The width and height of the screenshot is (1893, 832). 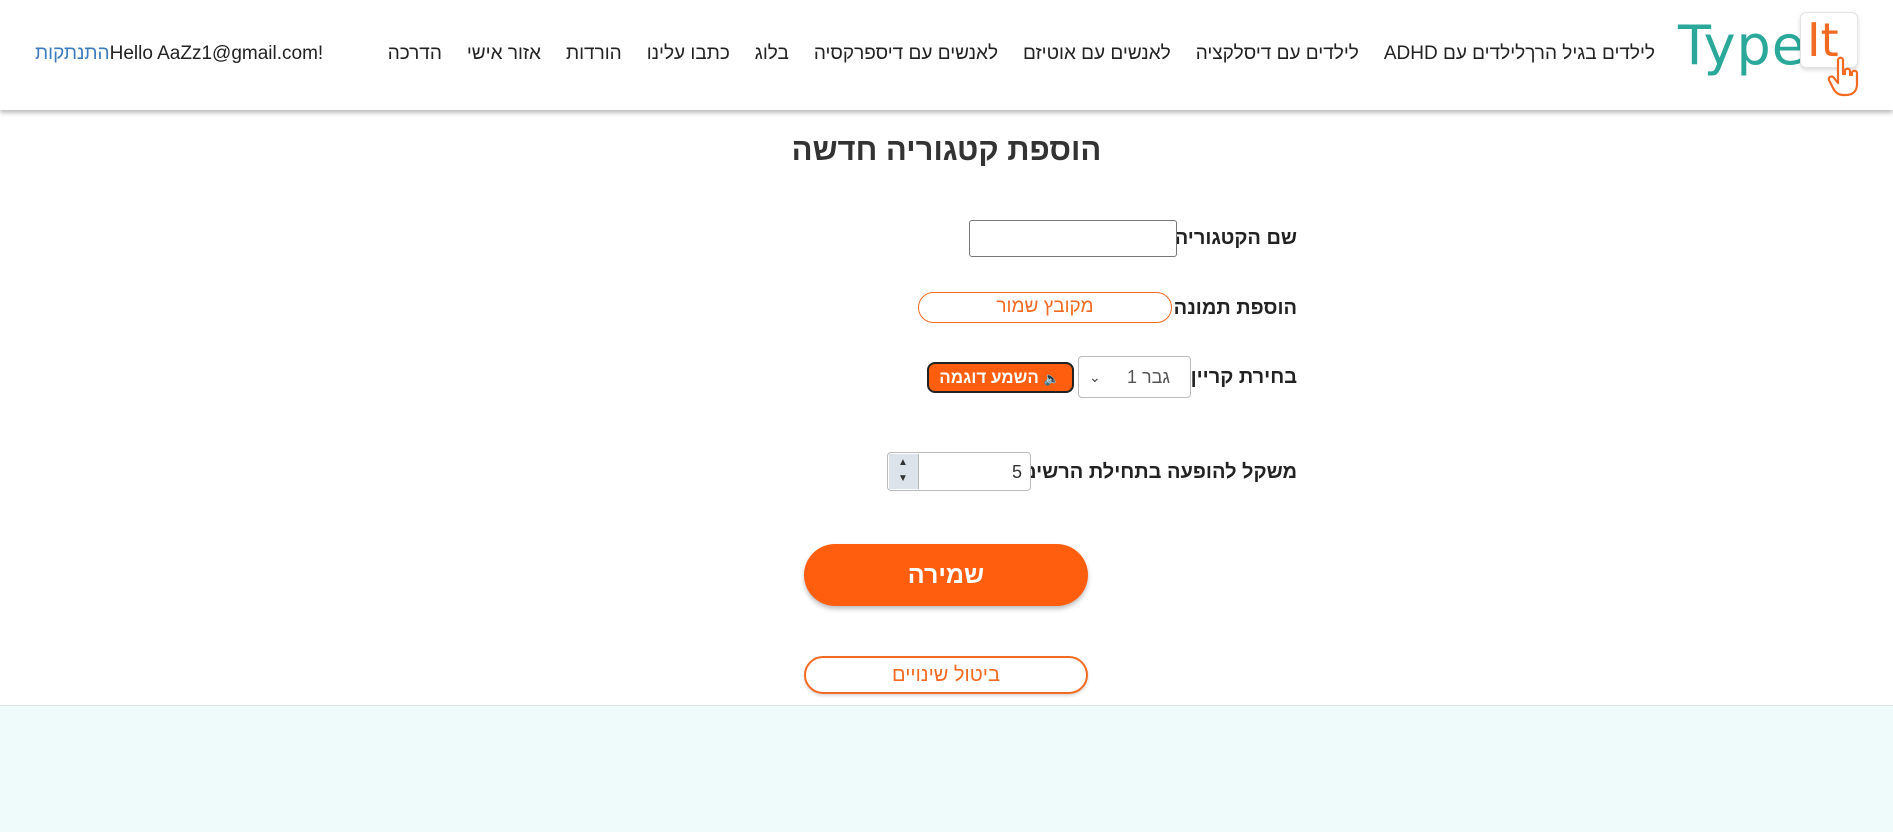 What do you see at coordinates (1097, 54) in the screenshot?
I see `nav-item-autism: לאנשים עם אוטיזם` at bounding box center [1097, 54].